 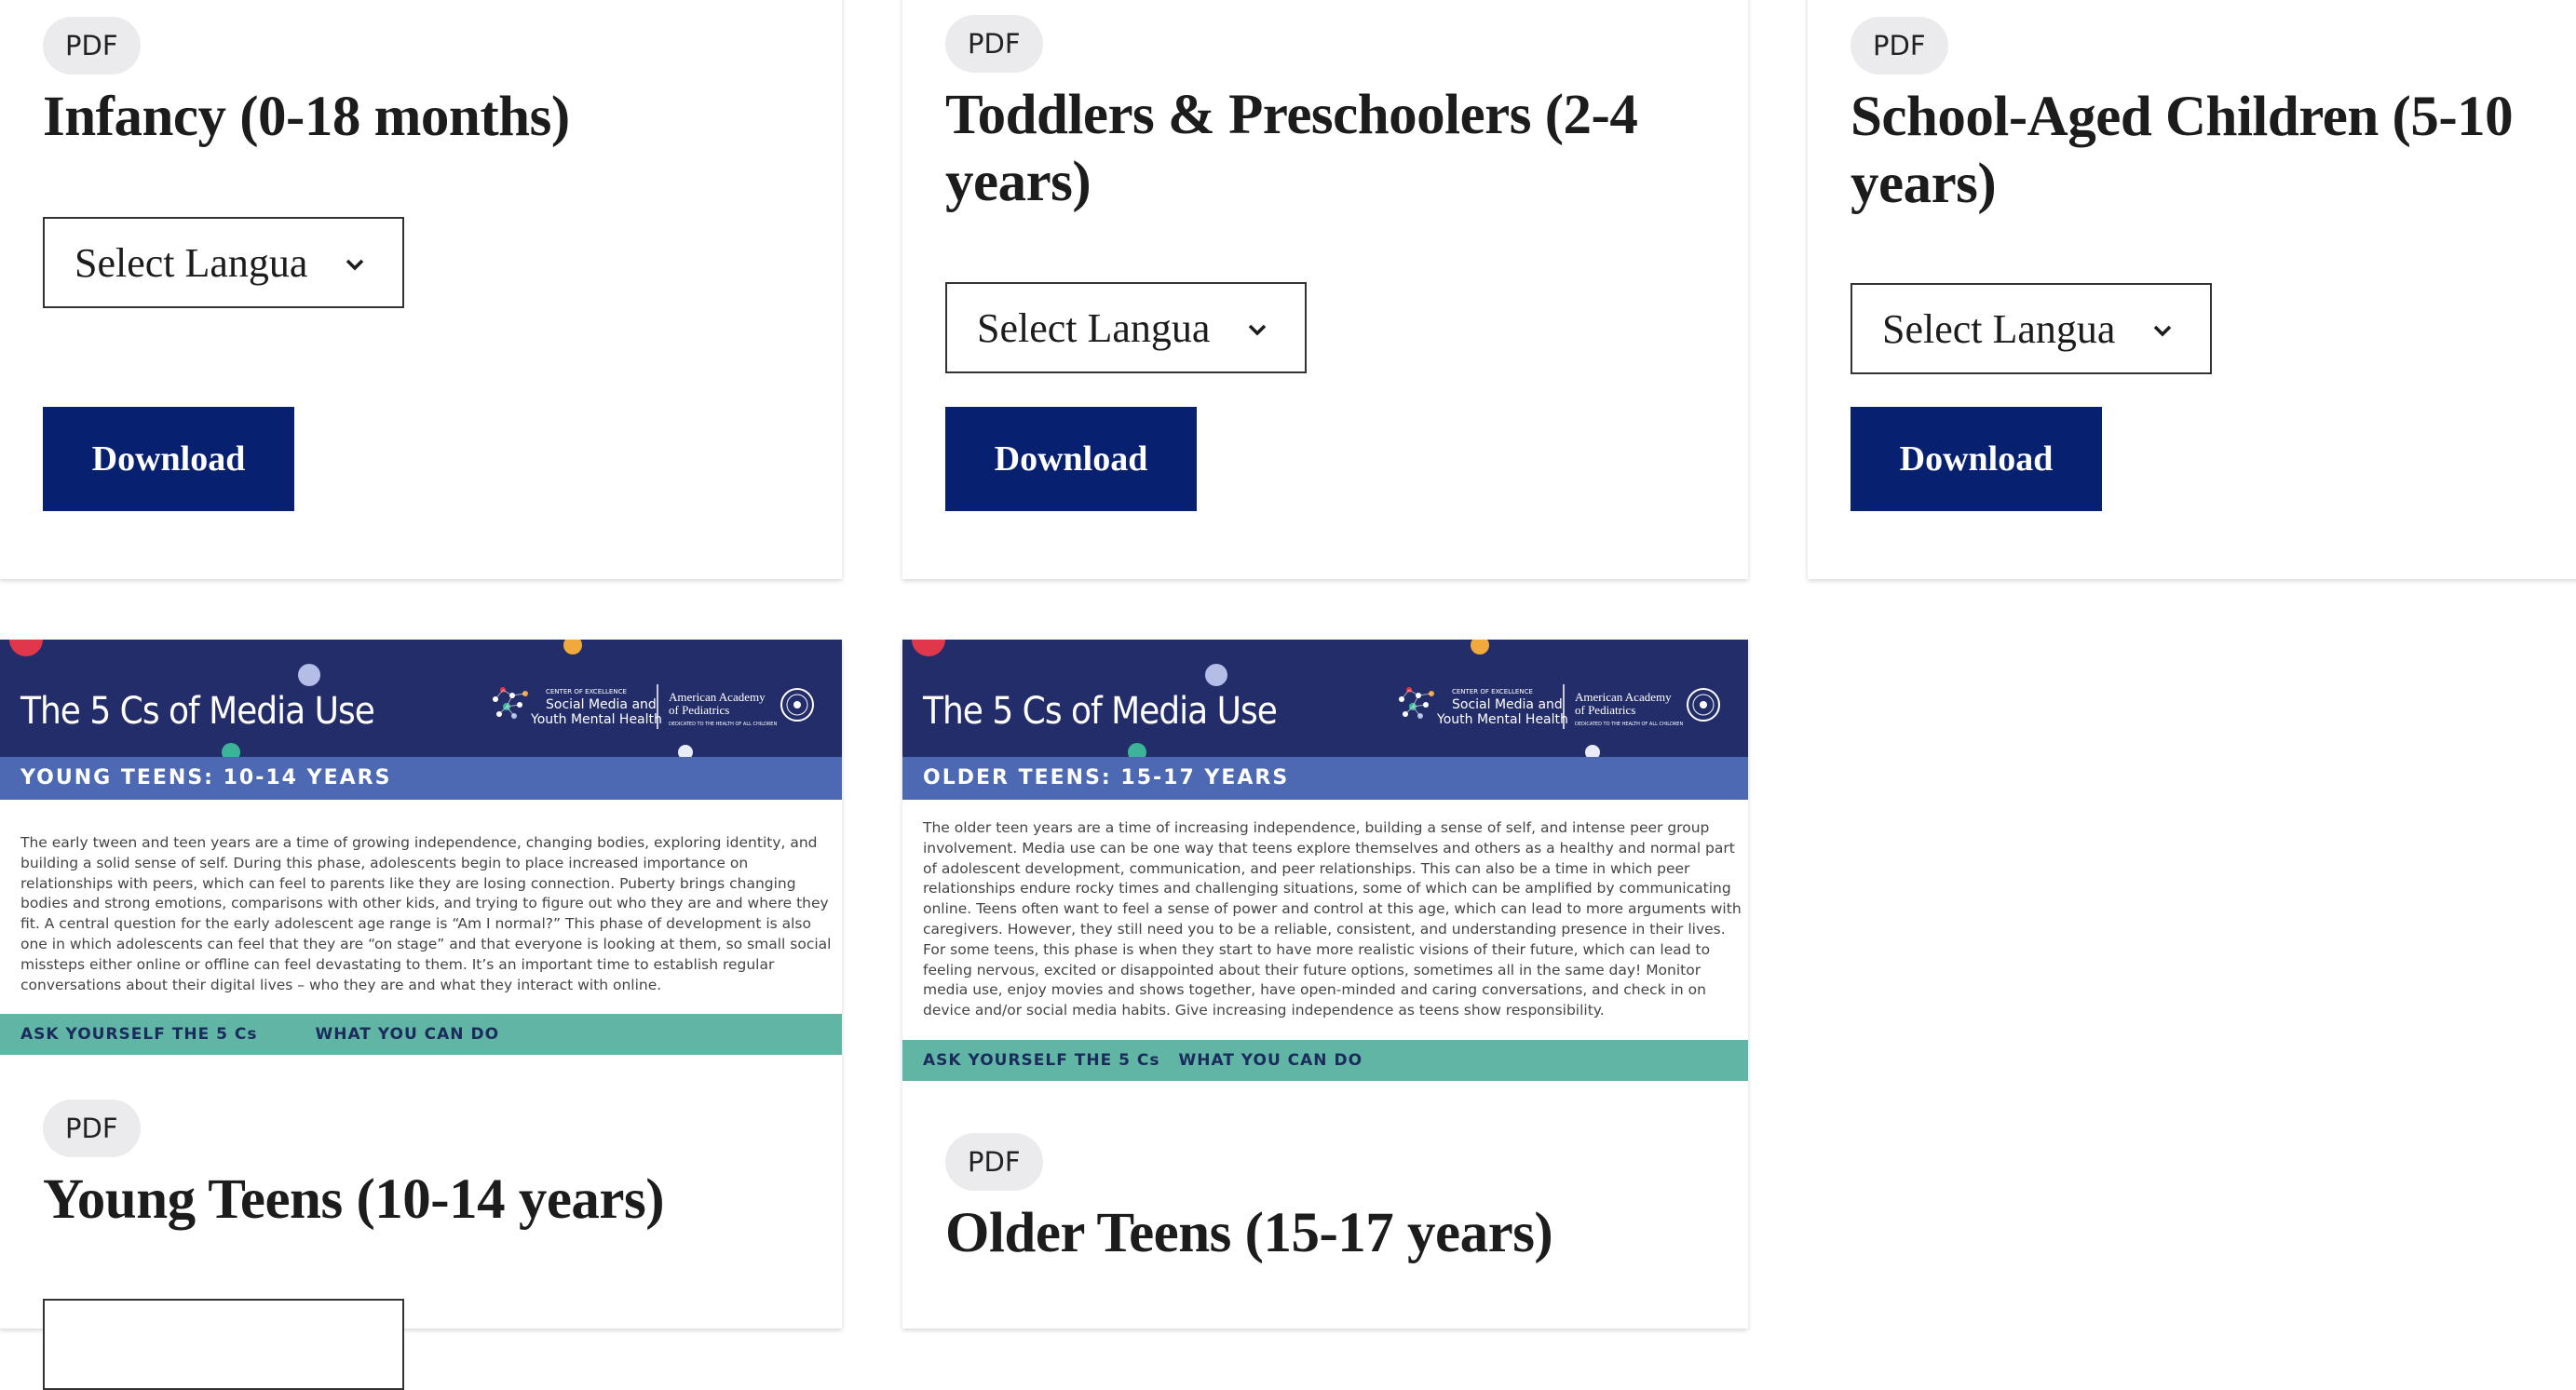 I want to click on card-title: School-Aged Children (5-10 years), so click(x=2182, y=150).